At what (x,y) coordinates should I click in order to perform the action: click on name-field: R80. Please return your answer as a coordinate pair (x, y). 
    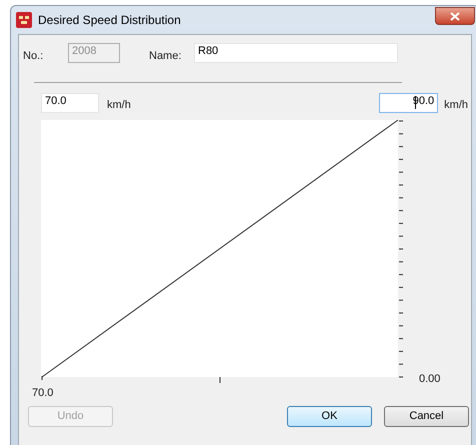
    Looking at the image, I should click on (296, 53).